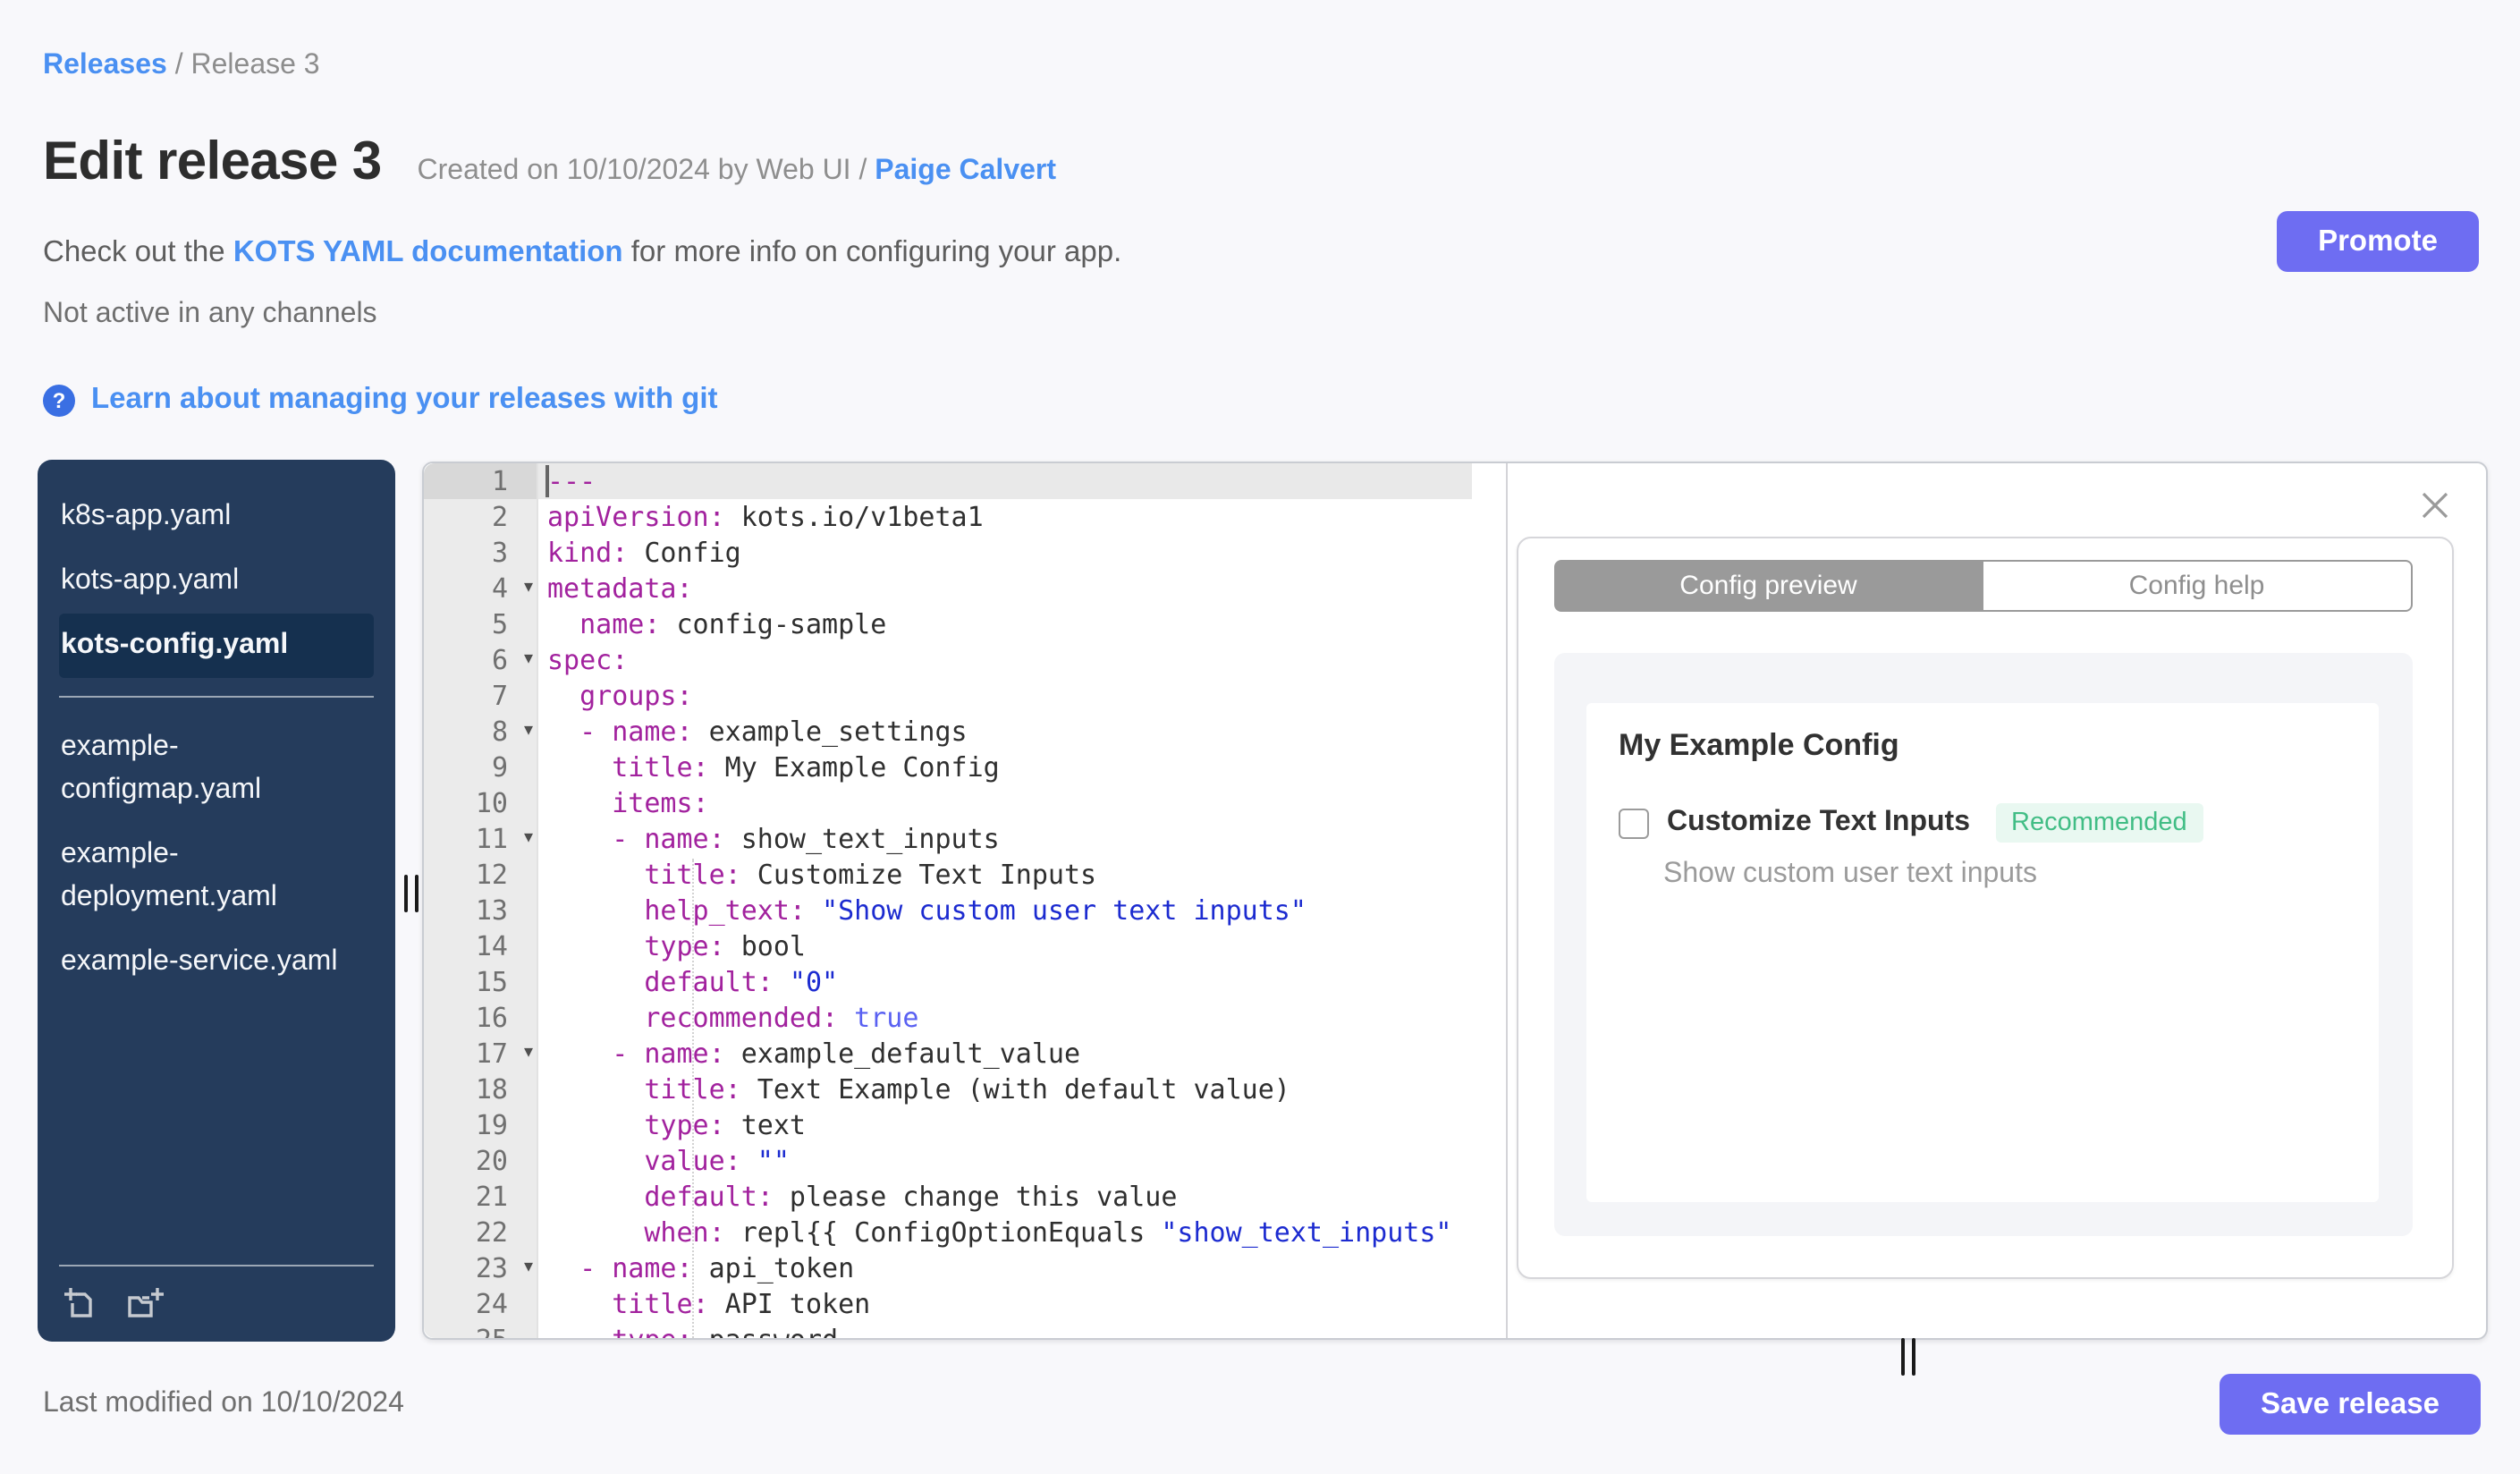 The height and width of the screenshot is (1474, 2520). I want to click on code-line-10: items:, so click(1022, 803).